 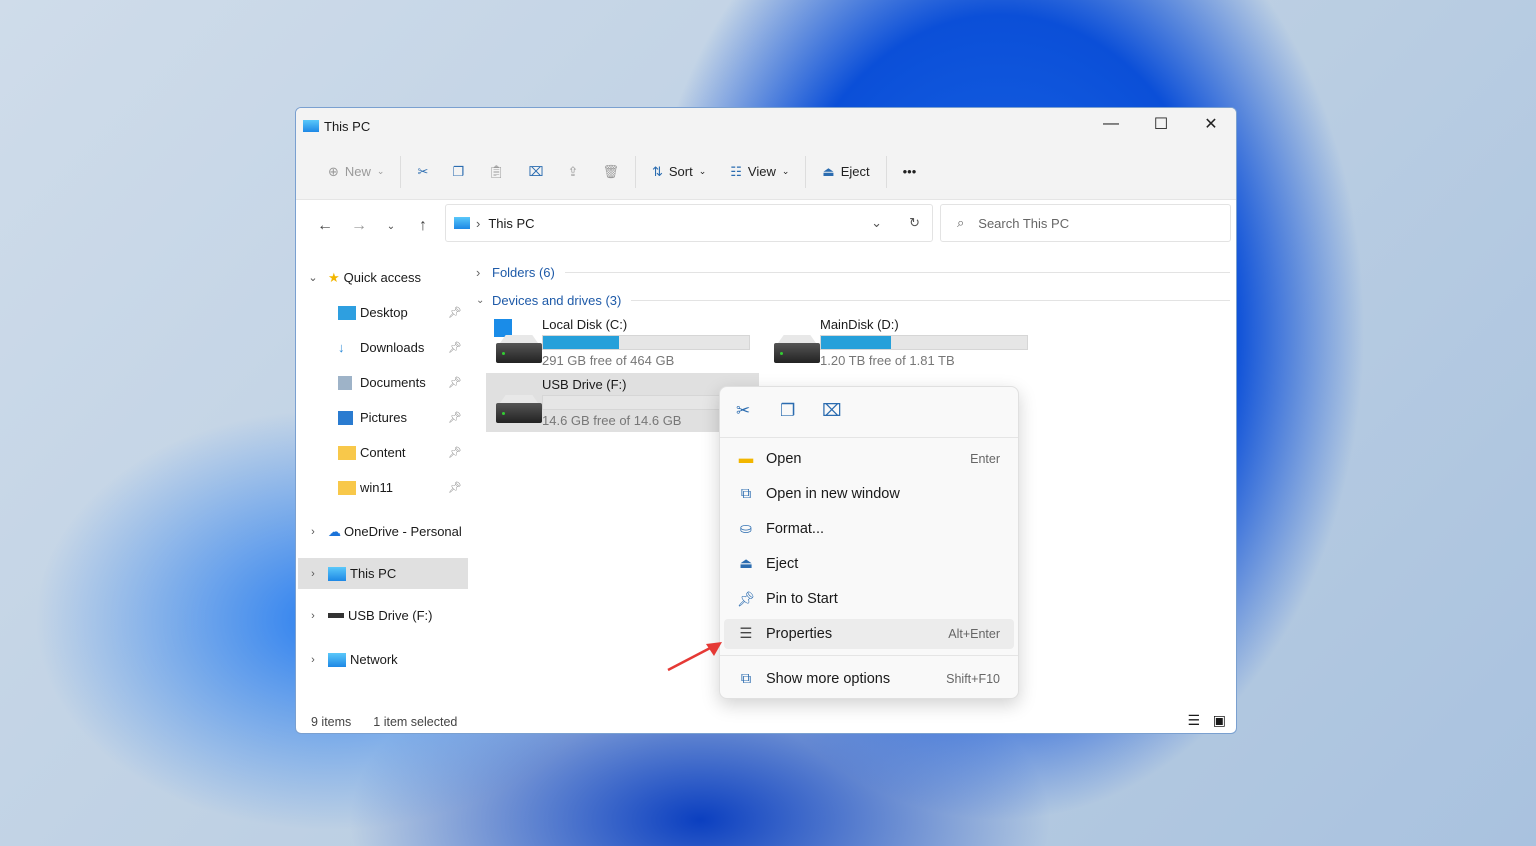 What do you see at coordinates (828, 679) in the screenshot?
I see `menu-label: Show more options` at bounding box center [828, 679].